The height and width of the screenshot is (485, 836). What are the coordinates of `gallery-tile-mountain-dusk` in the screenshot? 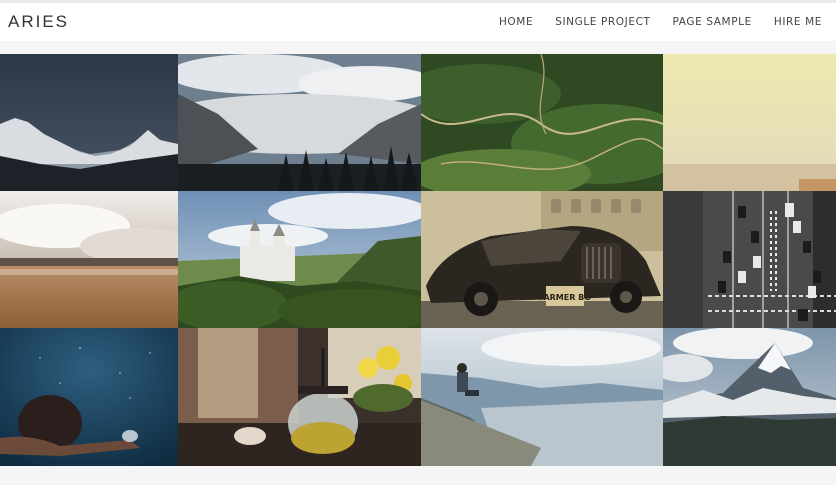 It's located at (89, 122).